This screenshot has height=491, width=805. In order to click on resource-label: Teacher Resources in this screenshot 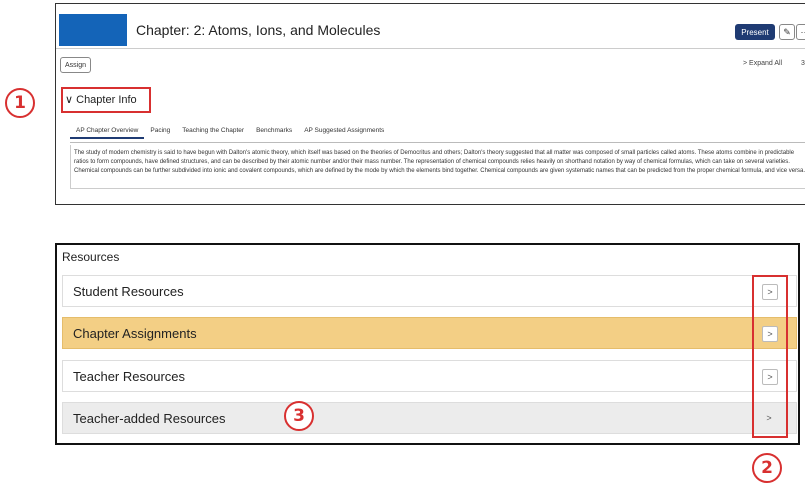, I will do `click(129, 376)`.